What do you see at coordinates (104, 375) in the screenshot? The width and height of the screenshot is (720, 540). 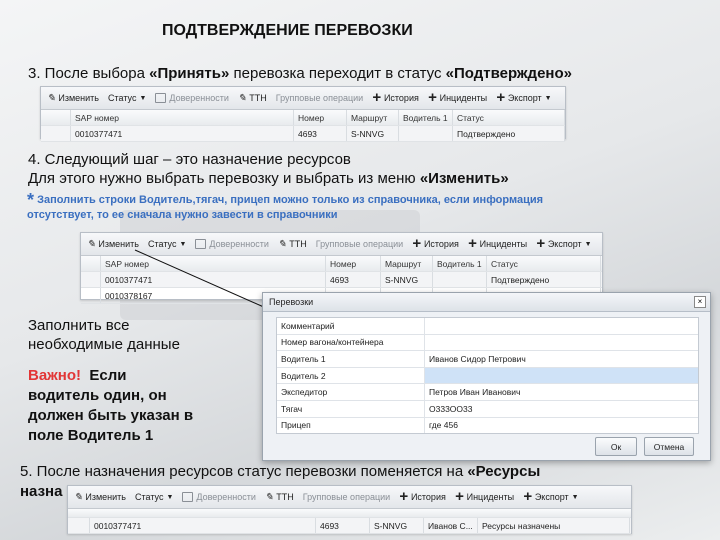 I see `important-l1: Если` at bounding box center [104, 375].